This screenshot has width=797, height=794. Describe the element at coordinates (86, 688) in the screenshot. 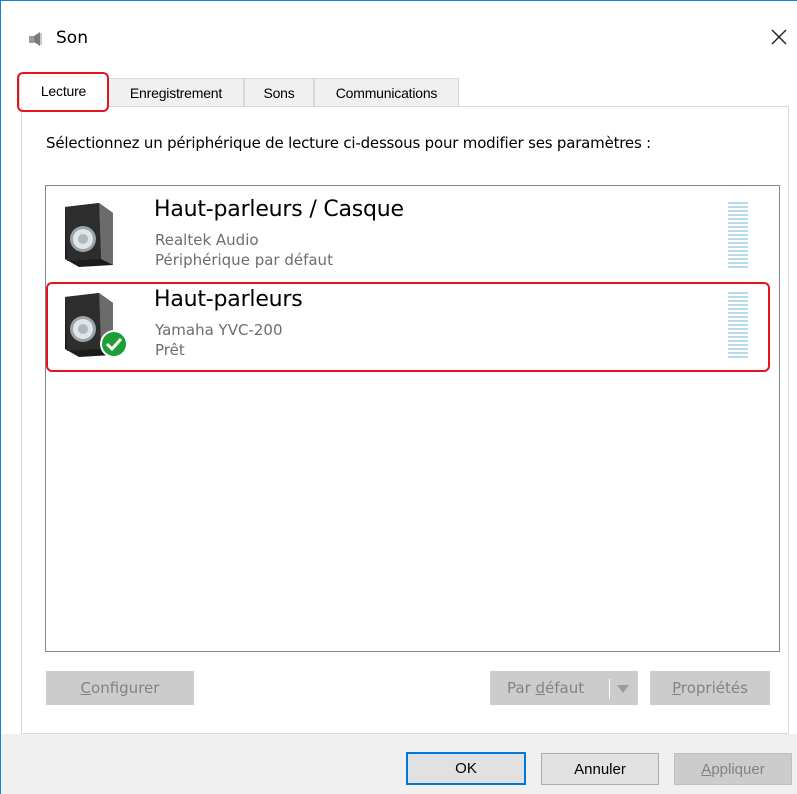

I see `mnemonic: C` at that location.